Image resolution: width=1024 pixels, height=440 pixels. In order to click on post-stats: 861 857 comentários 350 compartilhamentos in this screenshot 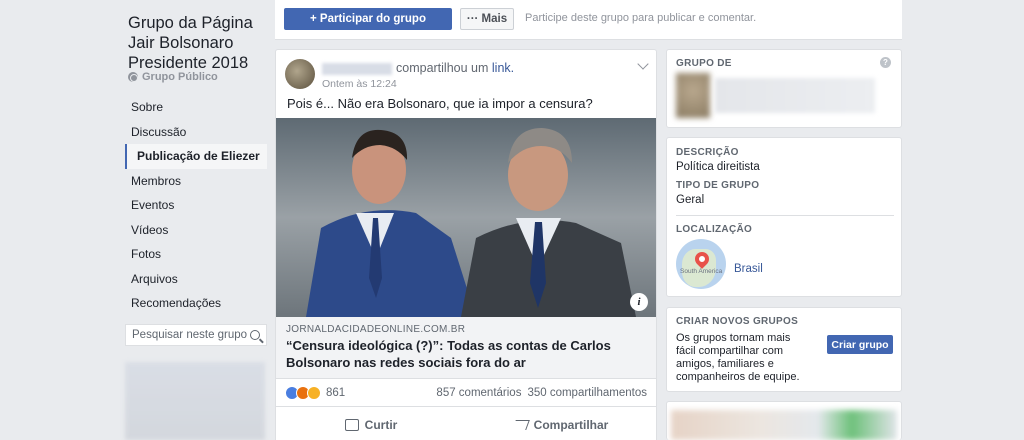, I will do `click(466, 393)`.